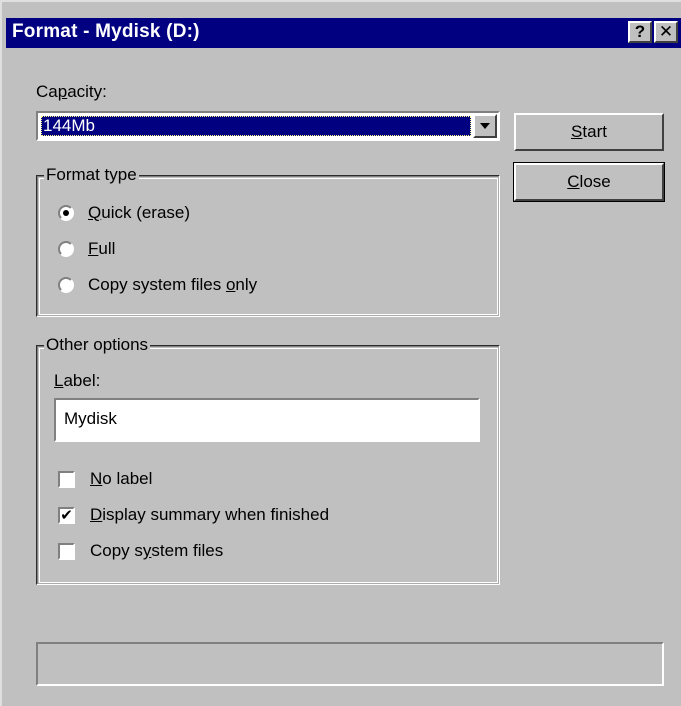 This screenshot has width=681, height=706. I want to click on copy-system-files-text: stem files, so click(187, 550).